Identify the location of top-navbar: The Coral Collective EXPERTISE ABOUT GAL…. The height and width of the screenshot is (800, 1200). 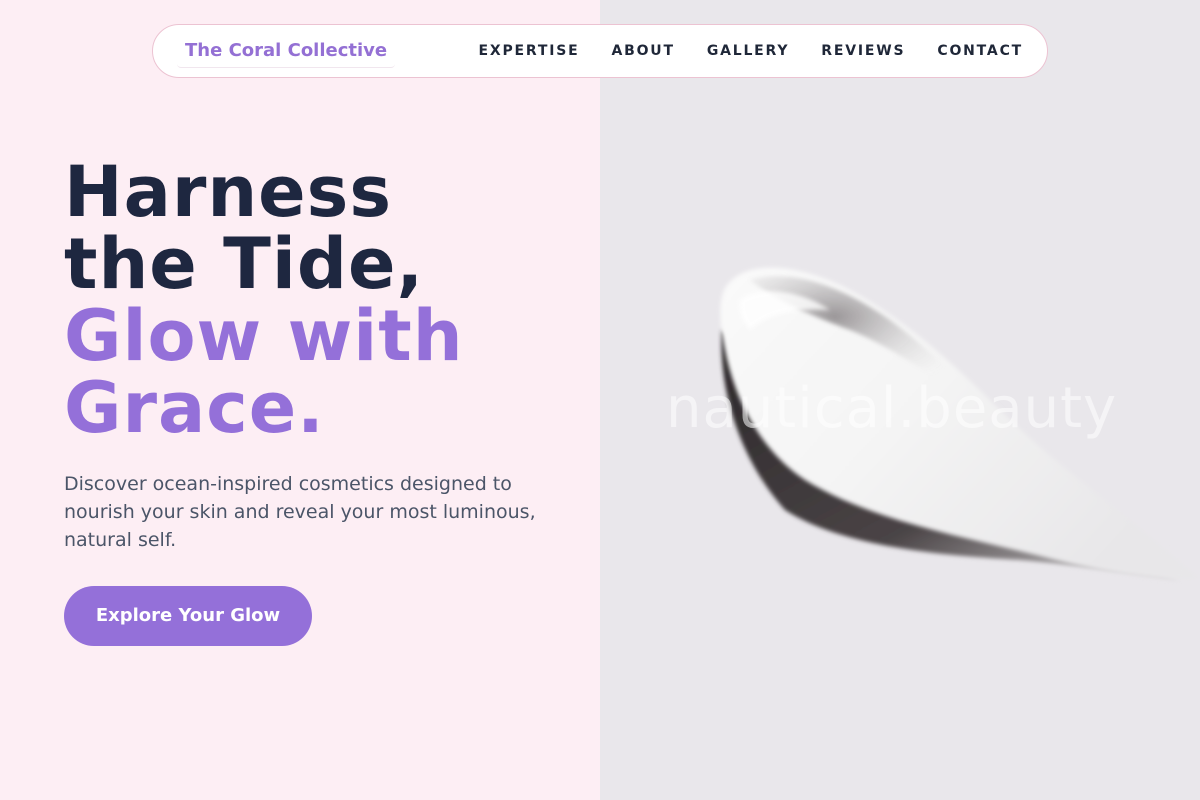
(600, 51).